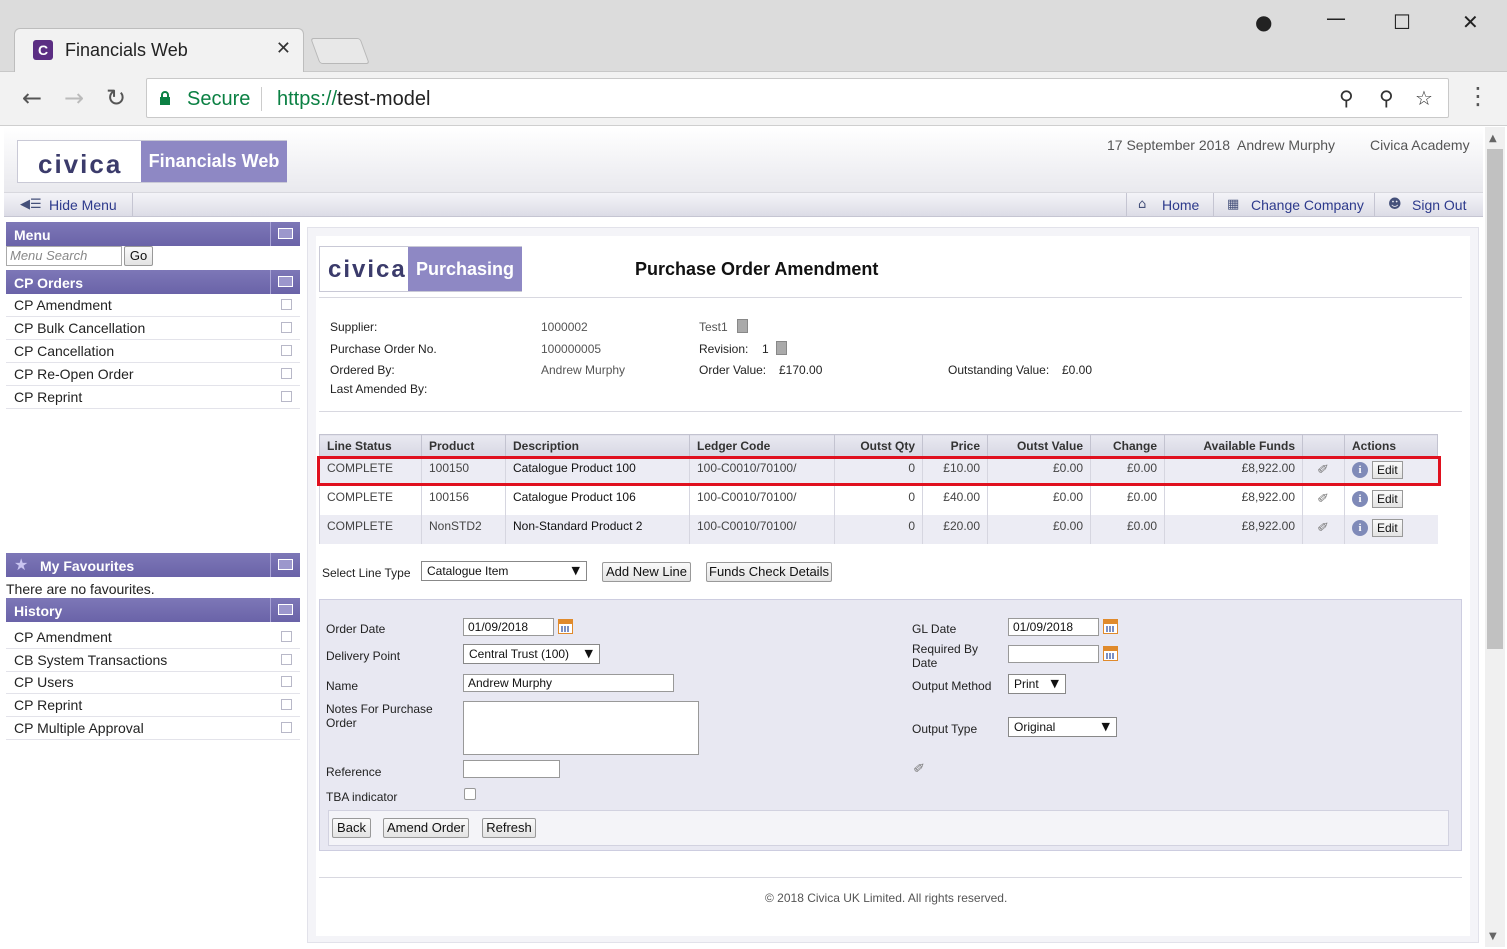 This screenshot has height=949, width=1507. What do you see at coordinates (138, 256) in the screenshot?
I see `menu-search-go-button: Go` at bounding box center [138, 256].